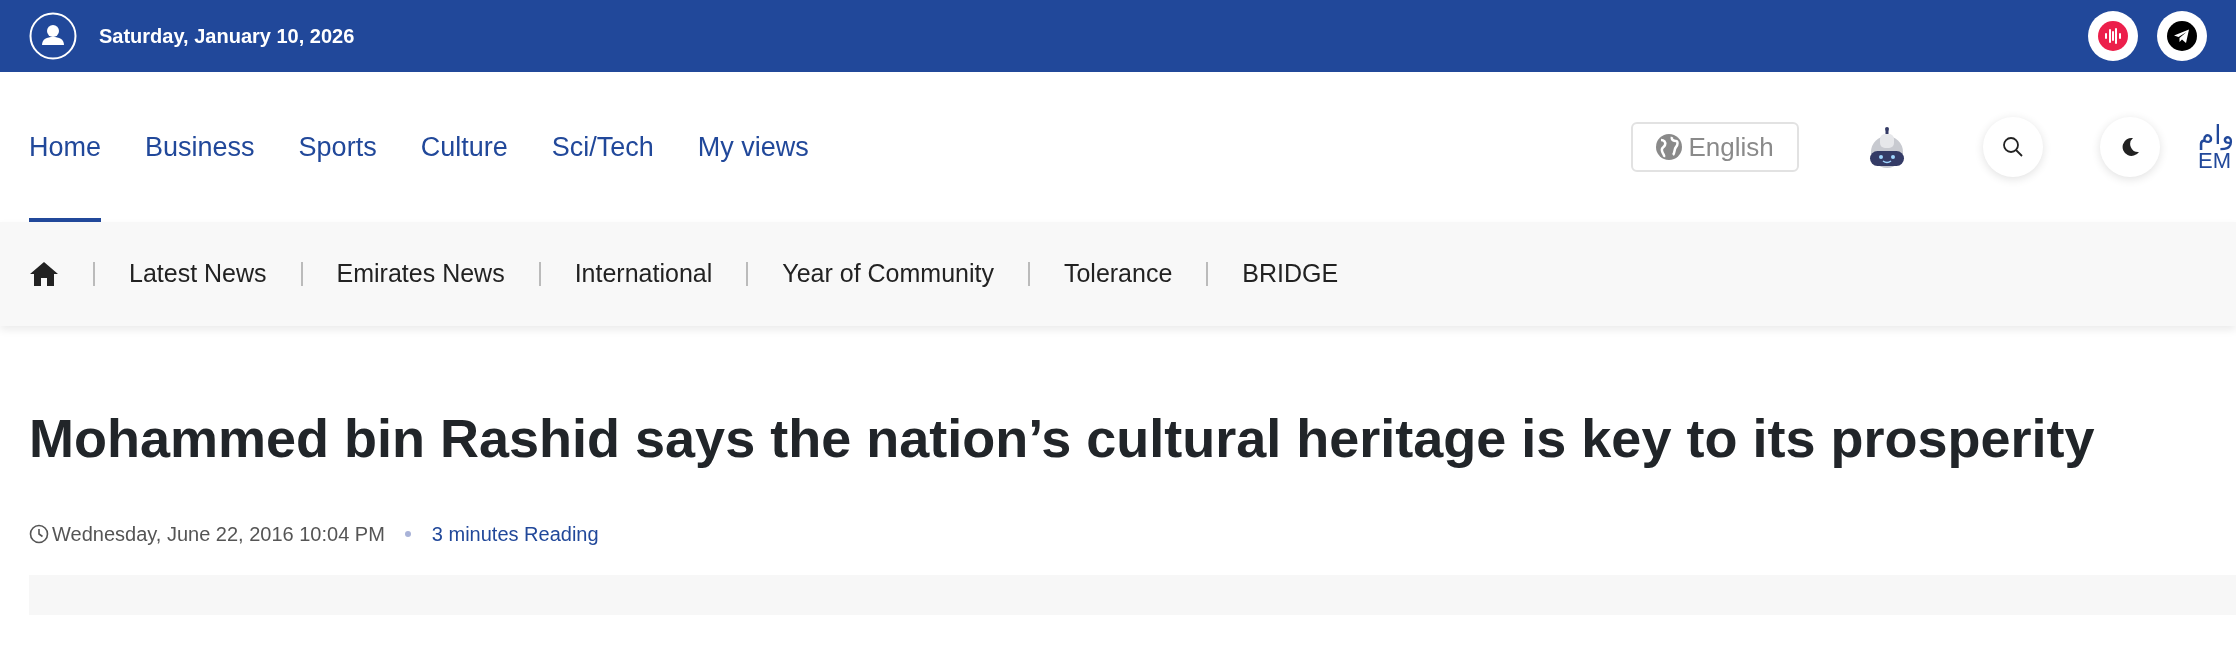  I want to click on nav-tab: Sci/Tech, so click(602, 147).